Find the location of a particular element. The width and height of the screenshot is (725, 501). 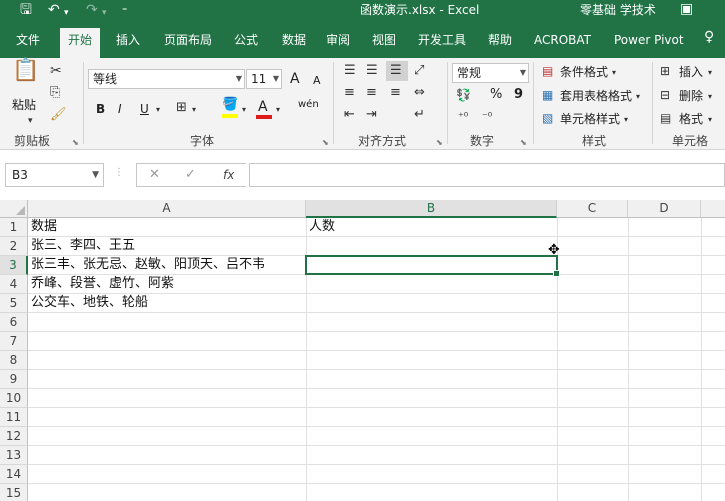

cell-b1: 人数 is located at coordinates (432, 227).